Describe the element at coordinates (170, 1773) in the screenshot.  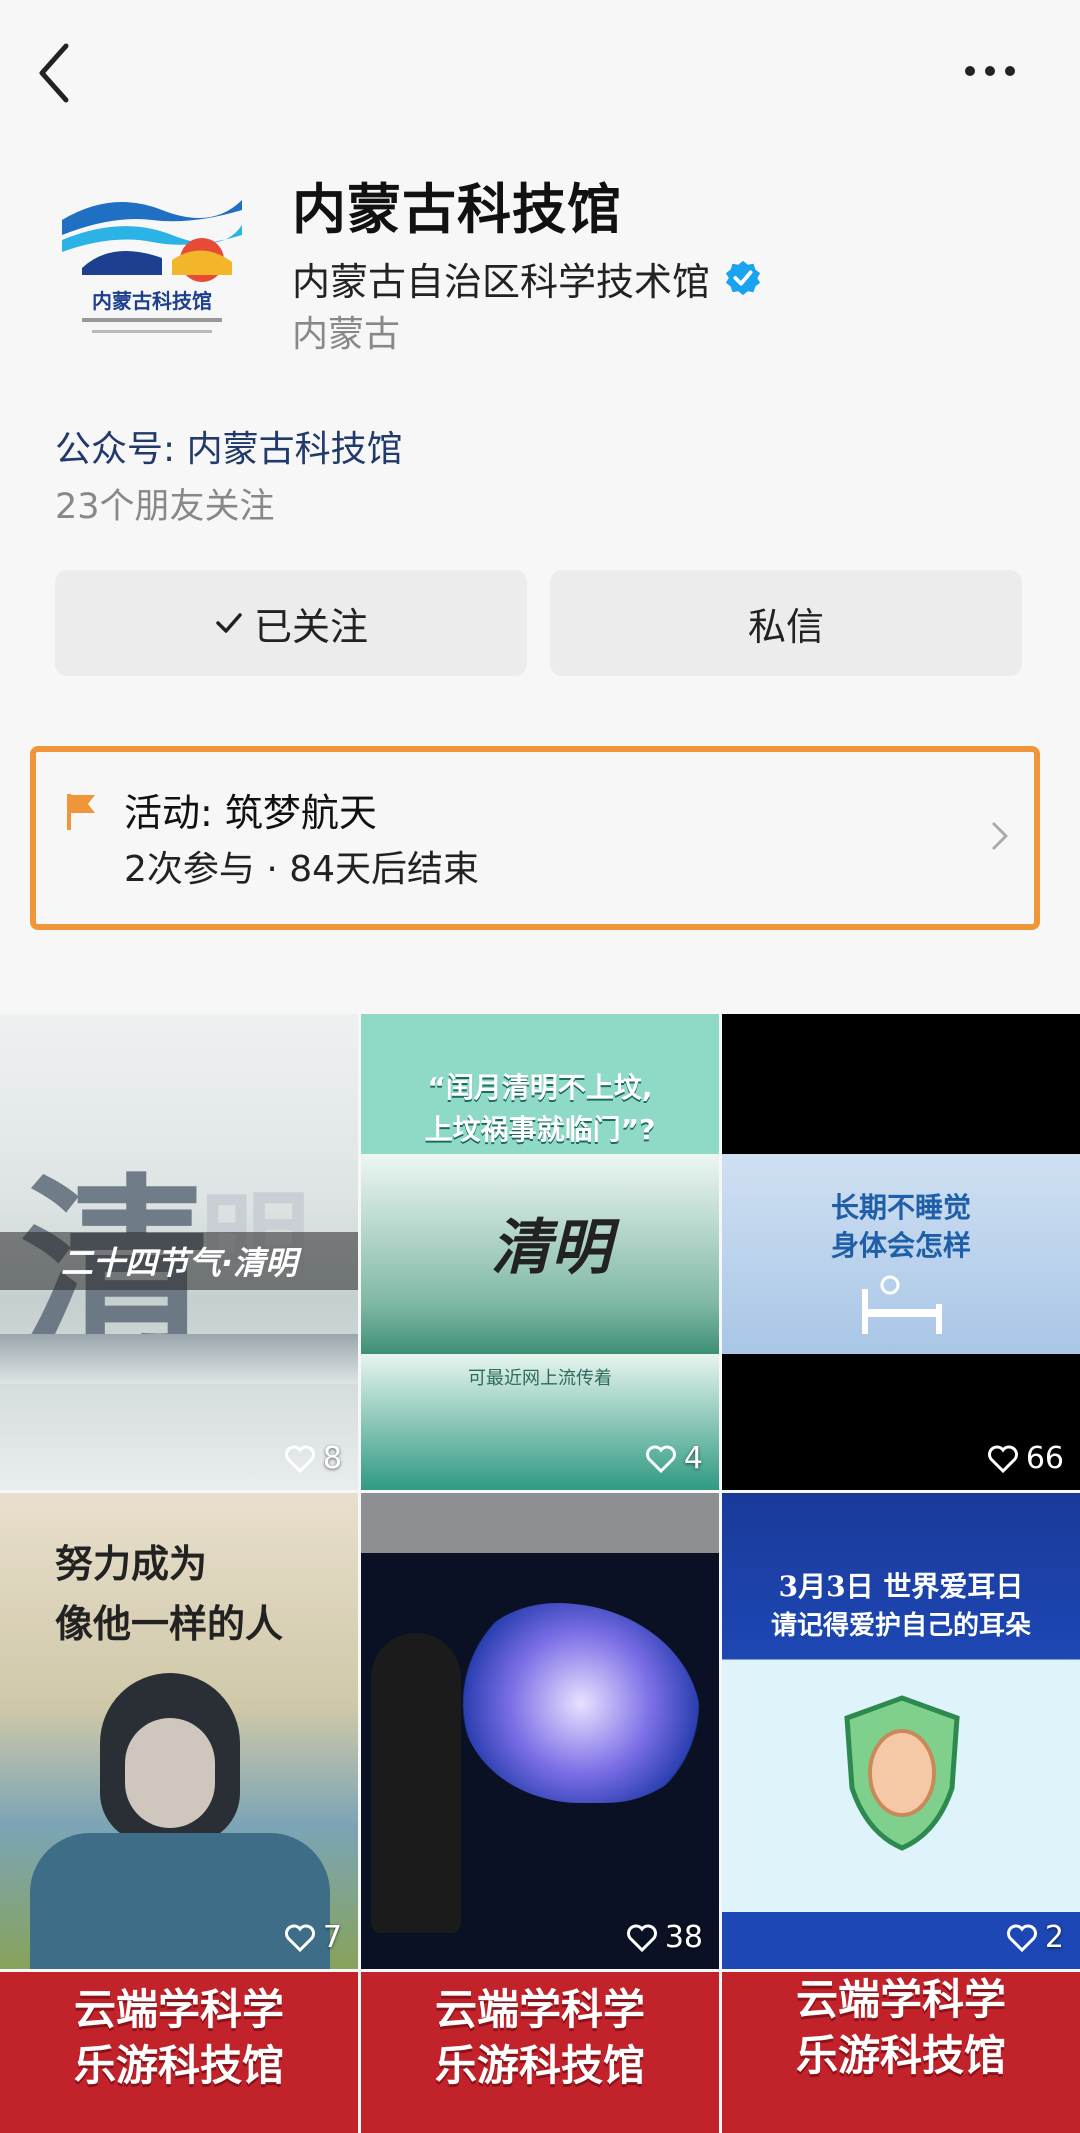
I see `portrait-face` at that location.